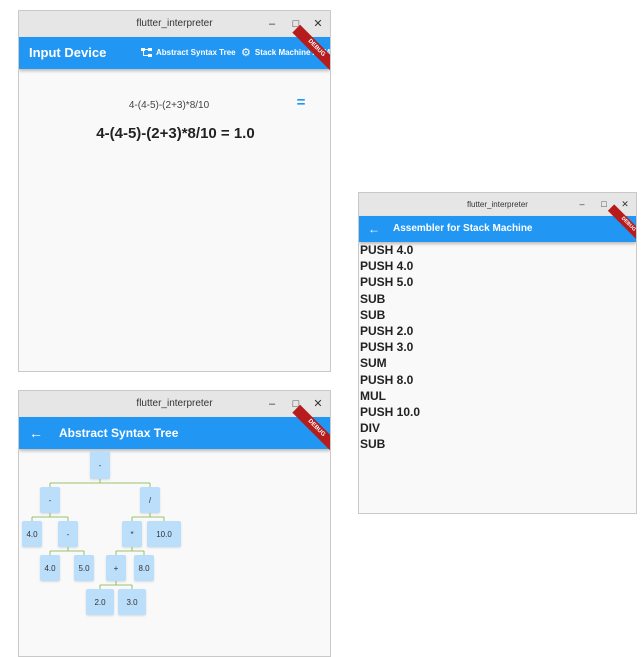 Image resolution: width=643 pixels, height=657 pixels. What do you see at coordinates (132, 534) in the screenshot?
I see `tree-node-multiply: *` at bounding box center [132, 534].